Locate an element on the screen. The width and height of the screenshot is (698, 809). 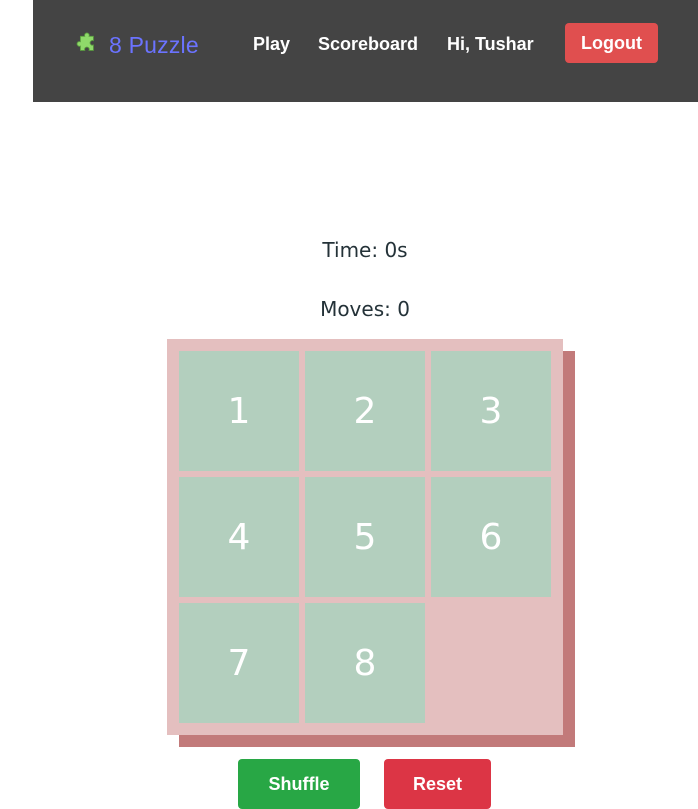
puzzle-tile-1: 1 is located at coordinates (239, 411).